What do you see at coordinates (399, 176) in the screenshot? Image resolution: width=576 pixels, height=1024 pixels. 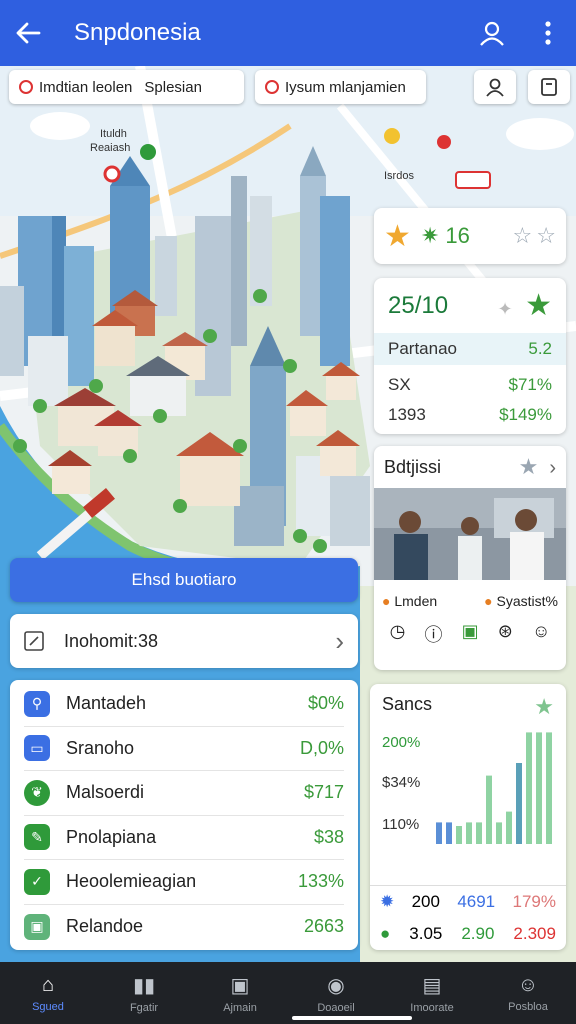 I see `map-label: Isrdos` at bounding box center [399, 176].